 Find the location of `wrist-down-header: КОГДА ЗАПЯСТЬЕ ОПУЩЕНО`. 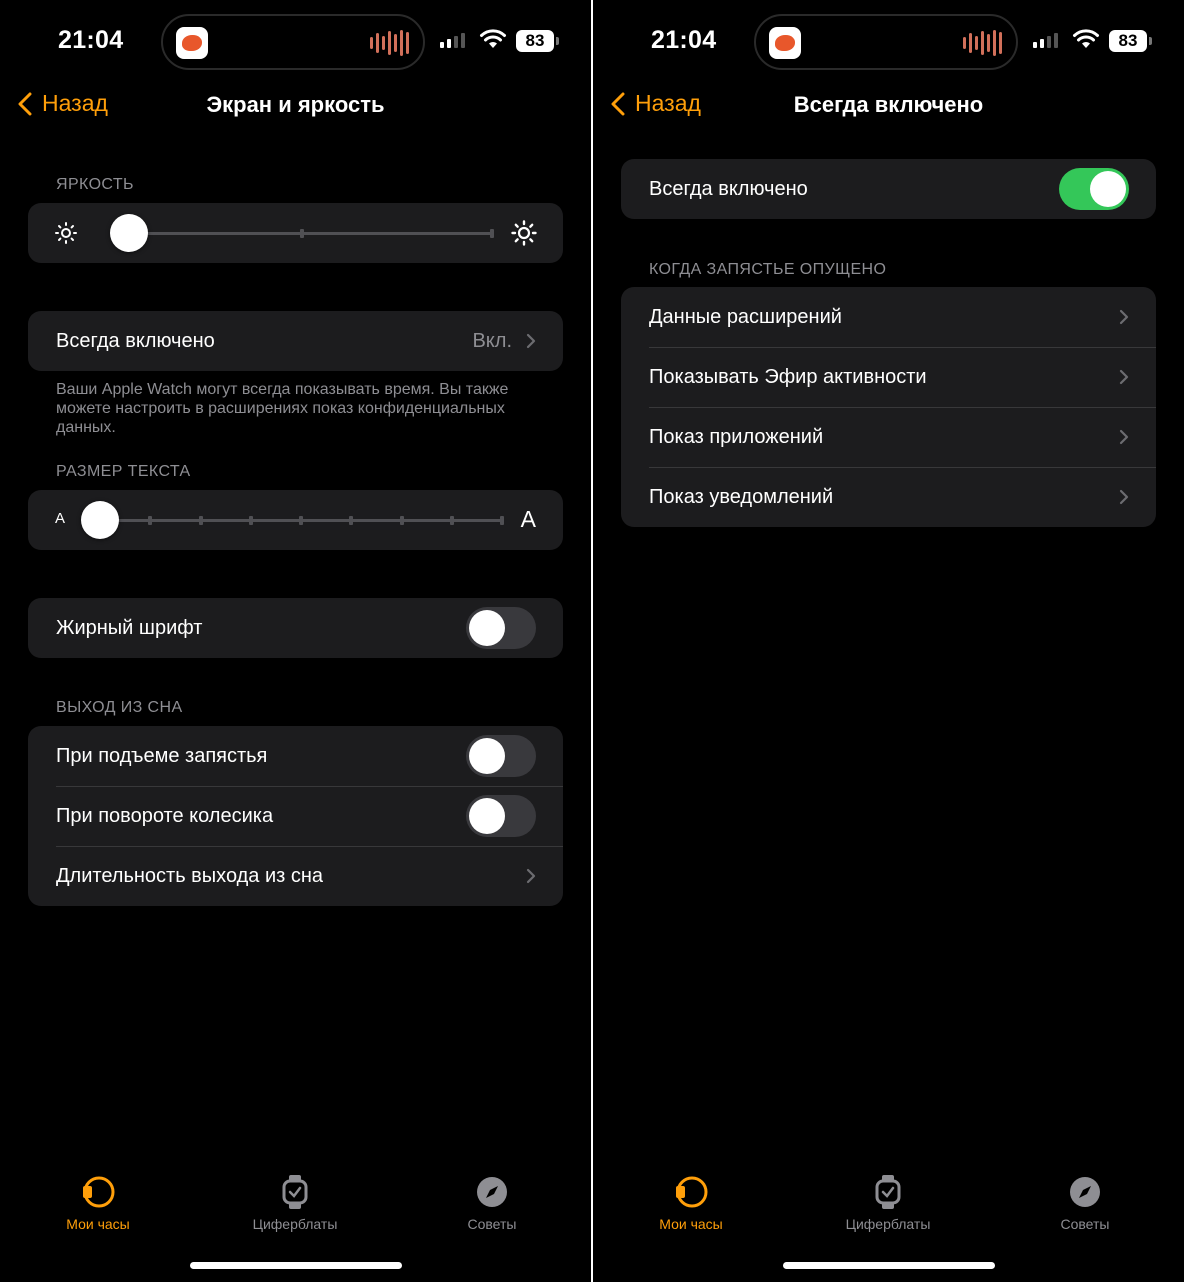

wrist-down-header: КОГДА ЗАПЯСТЬЕ ОПУЩЕНО is located at coordinates (768, 269).